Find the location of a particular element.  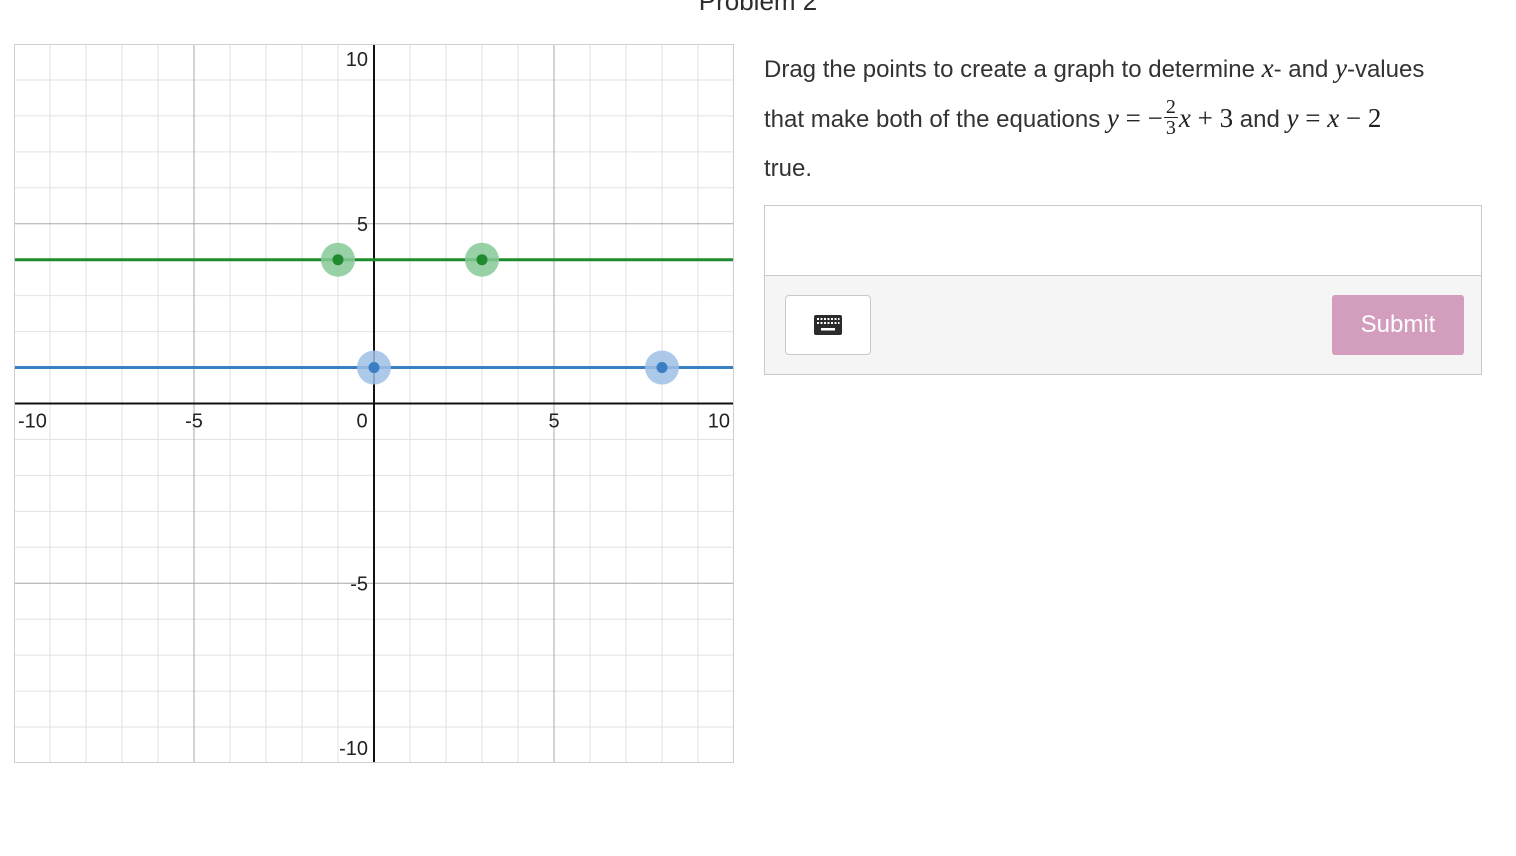

equation-2: y = x − 2 is located at coordinates (1333, 118).